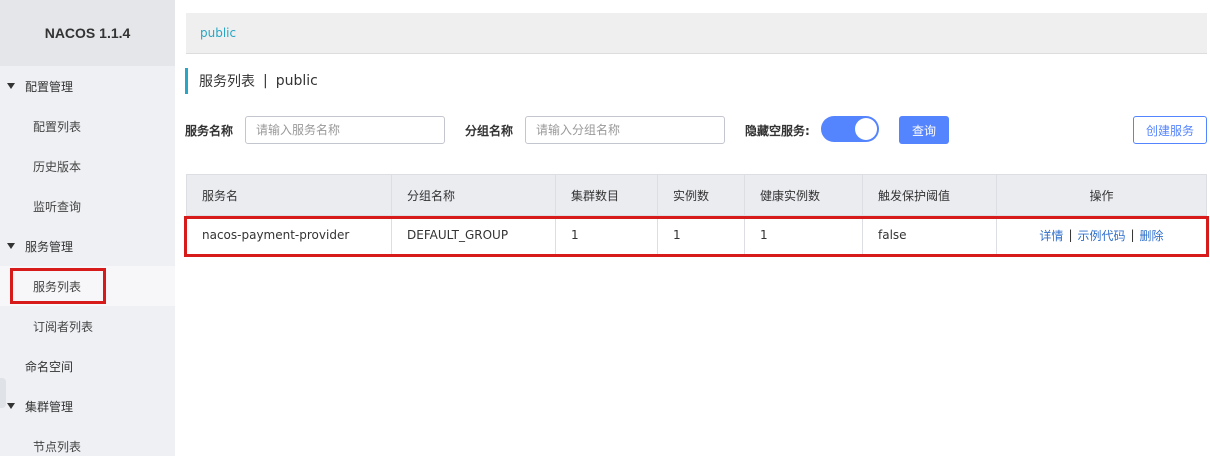 Image resolution: width=1210 pixels, height=456 pixels. What do you see at coordinates (3, 393) in the screenshot?
I see `sidebar-collapse-handle` at bounding box center [3, 393].